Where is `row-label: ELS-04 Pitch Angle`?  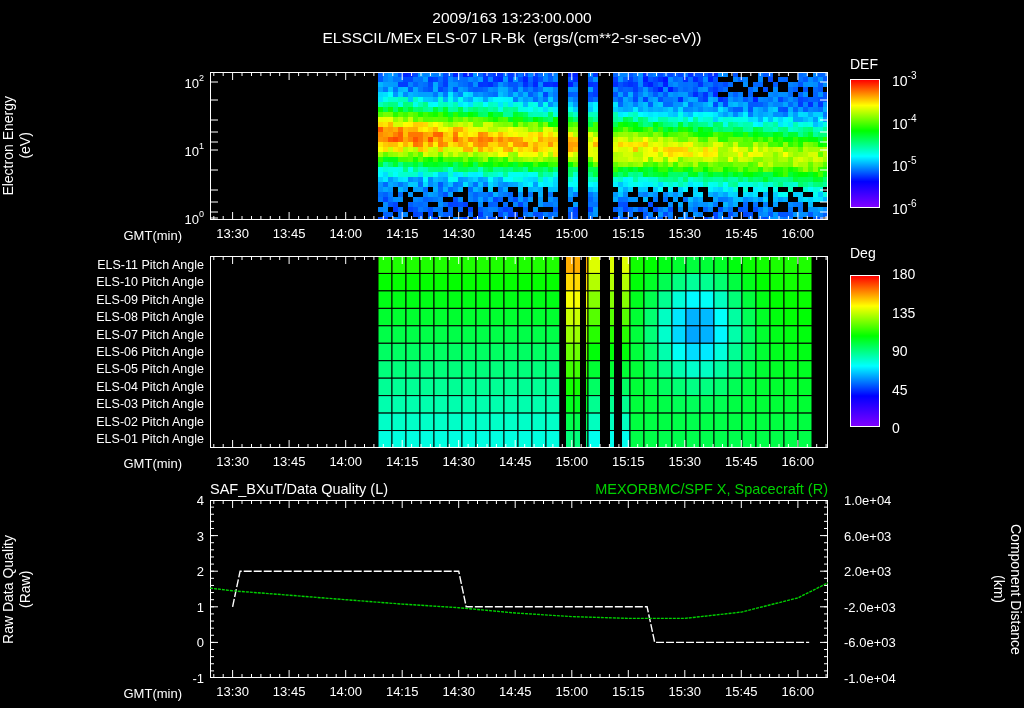 row-label: ELS-04 Pitch Angle is located at coordinates (150, 387).